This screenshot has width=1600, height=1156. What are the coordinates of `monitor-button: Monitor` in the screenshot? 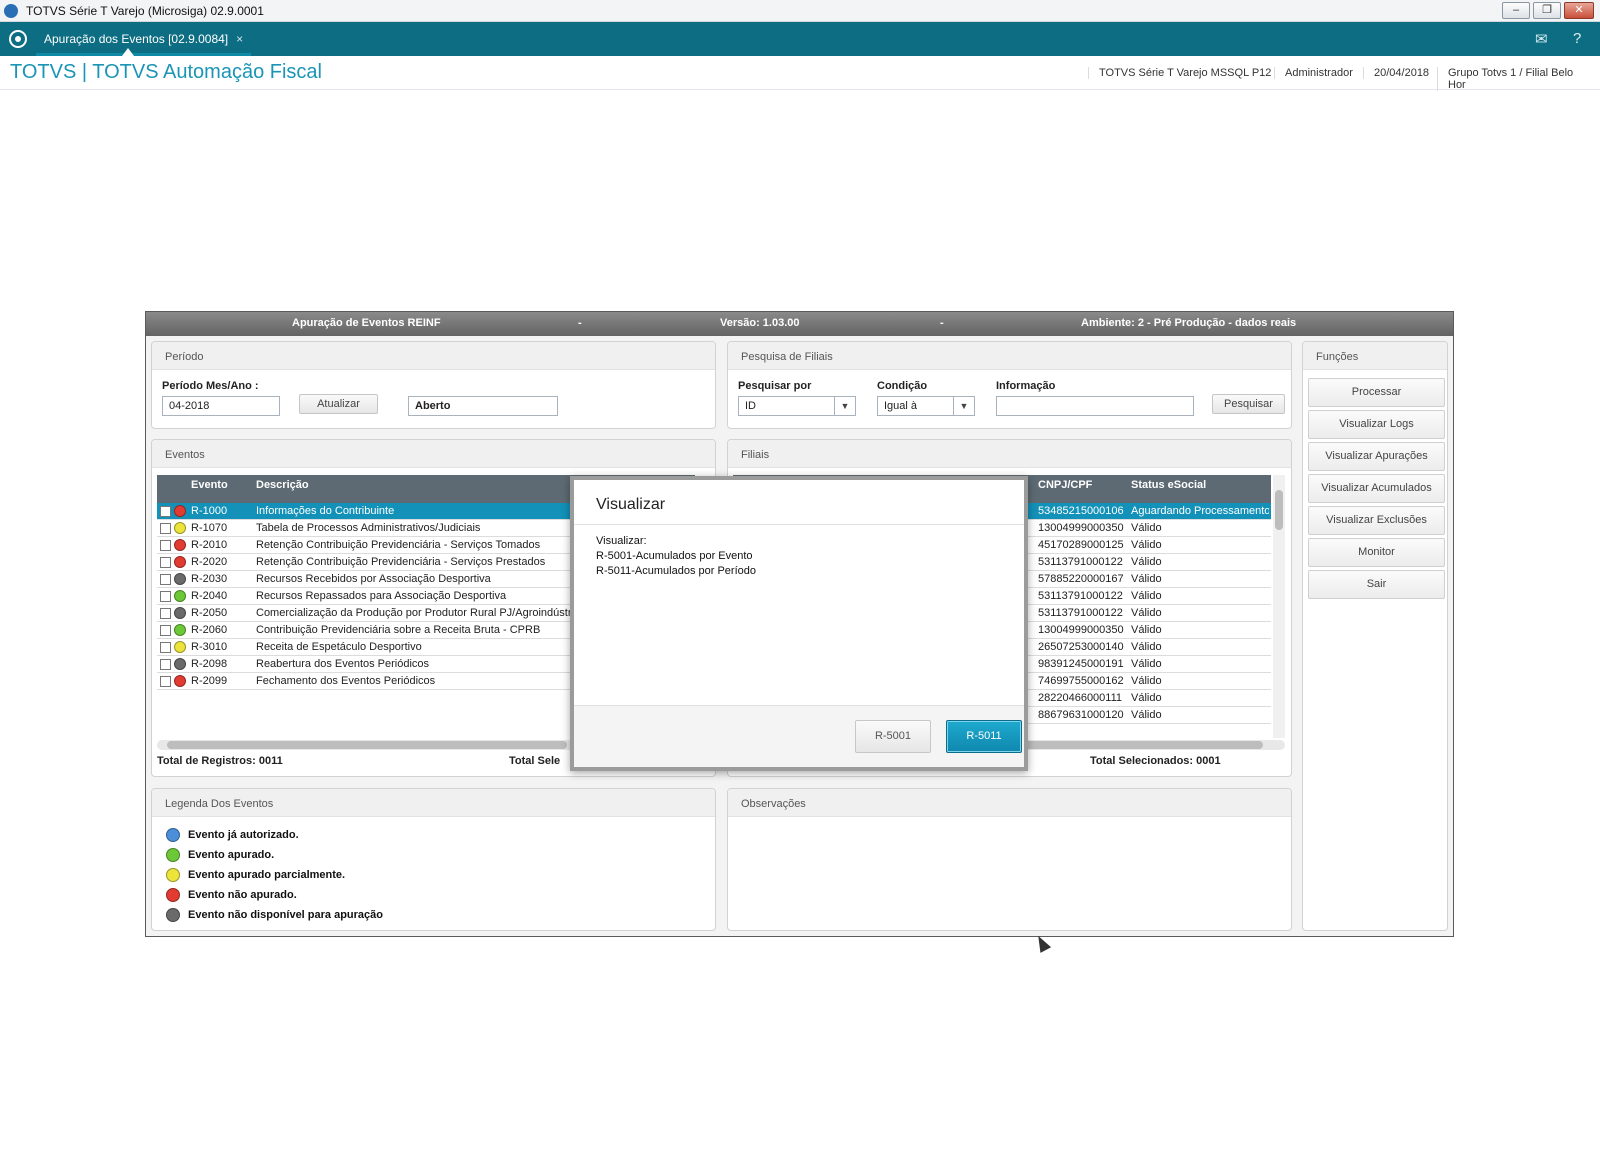 It's located at (1376, 552).